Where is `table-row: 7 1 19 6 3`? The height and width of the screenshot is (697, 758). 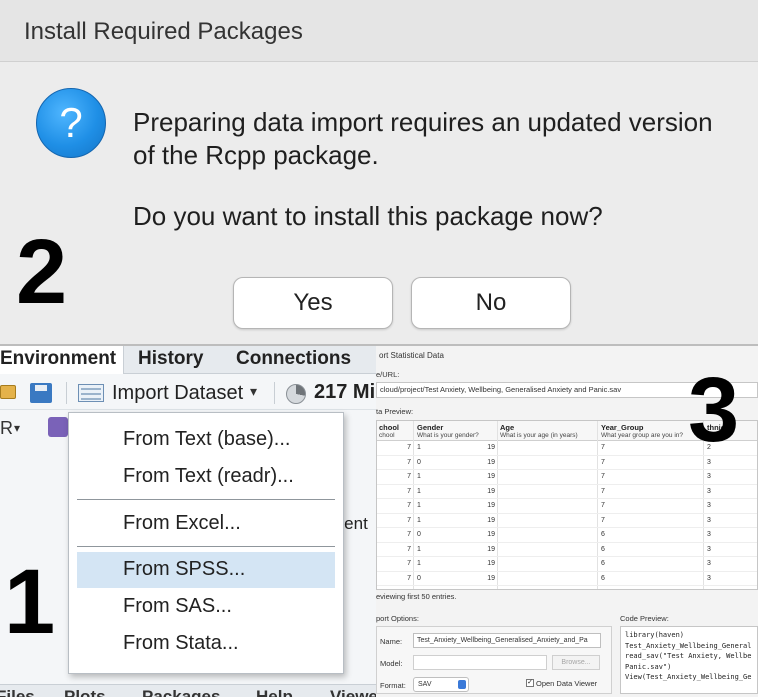
table-row: 7 1 19 6 3 is located at coordinates (567, 565).